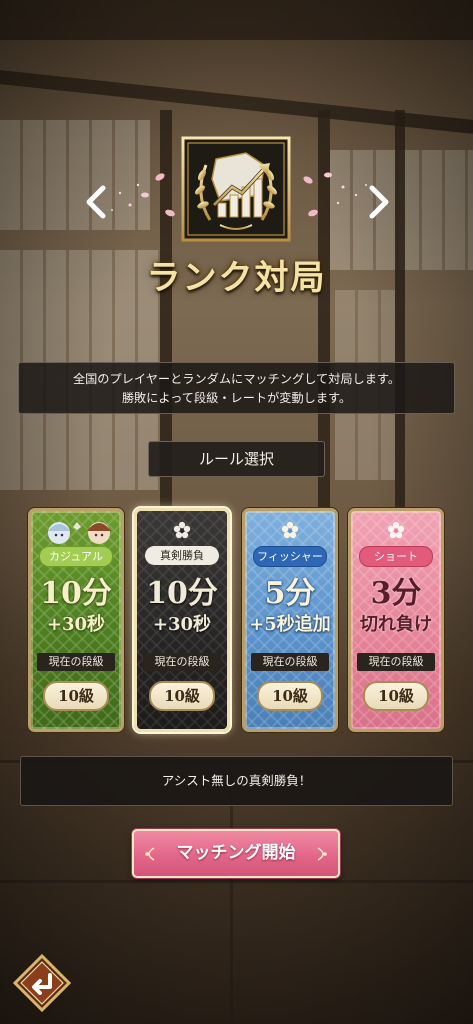 Image resolution: width=473 pixels, height=1024 pixels. Describe the element at coordinates (290, 556) in the screenshot. I see `mode-name: フィッシャー` at that location.